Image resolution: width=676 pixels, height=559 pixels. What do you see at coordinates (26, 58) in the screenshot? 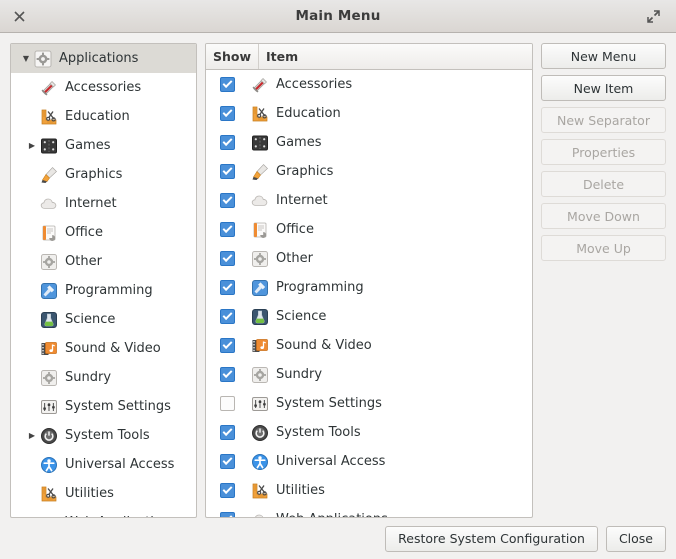
I see `chevron-down-icon: ▼` at bounding box center [26, 58].